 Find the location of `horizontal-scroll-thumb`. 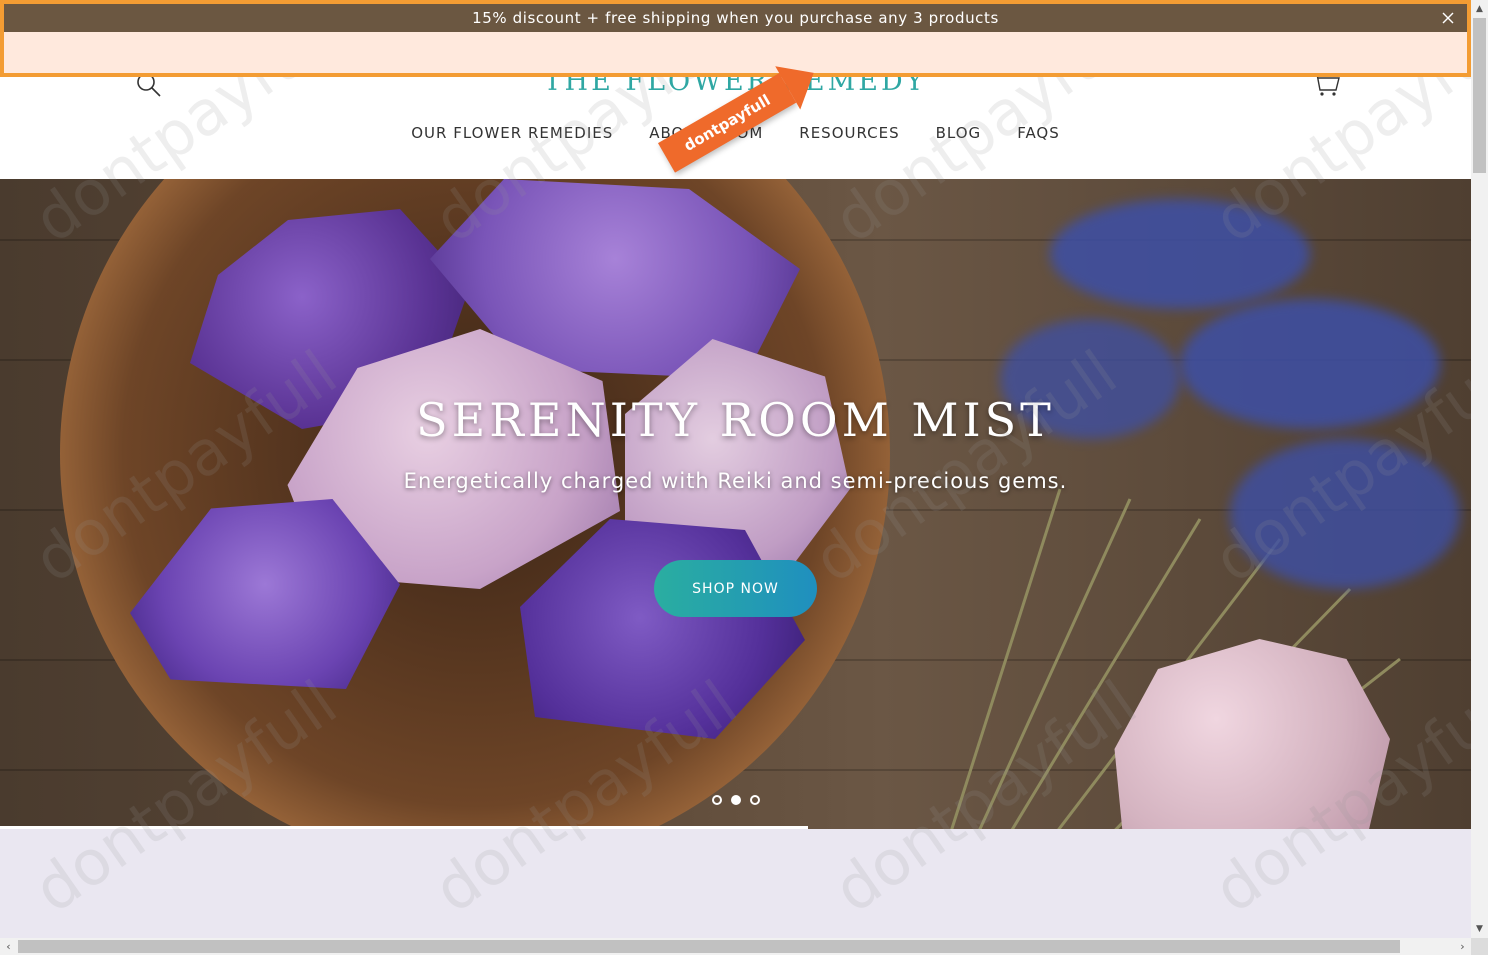

horizontal-scroll-thumb is located at coordinates (709, 946).